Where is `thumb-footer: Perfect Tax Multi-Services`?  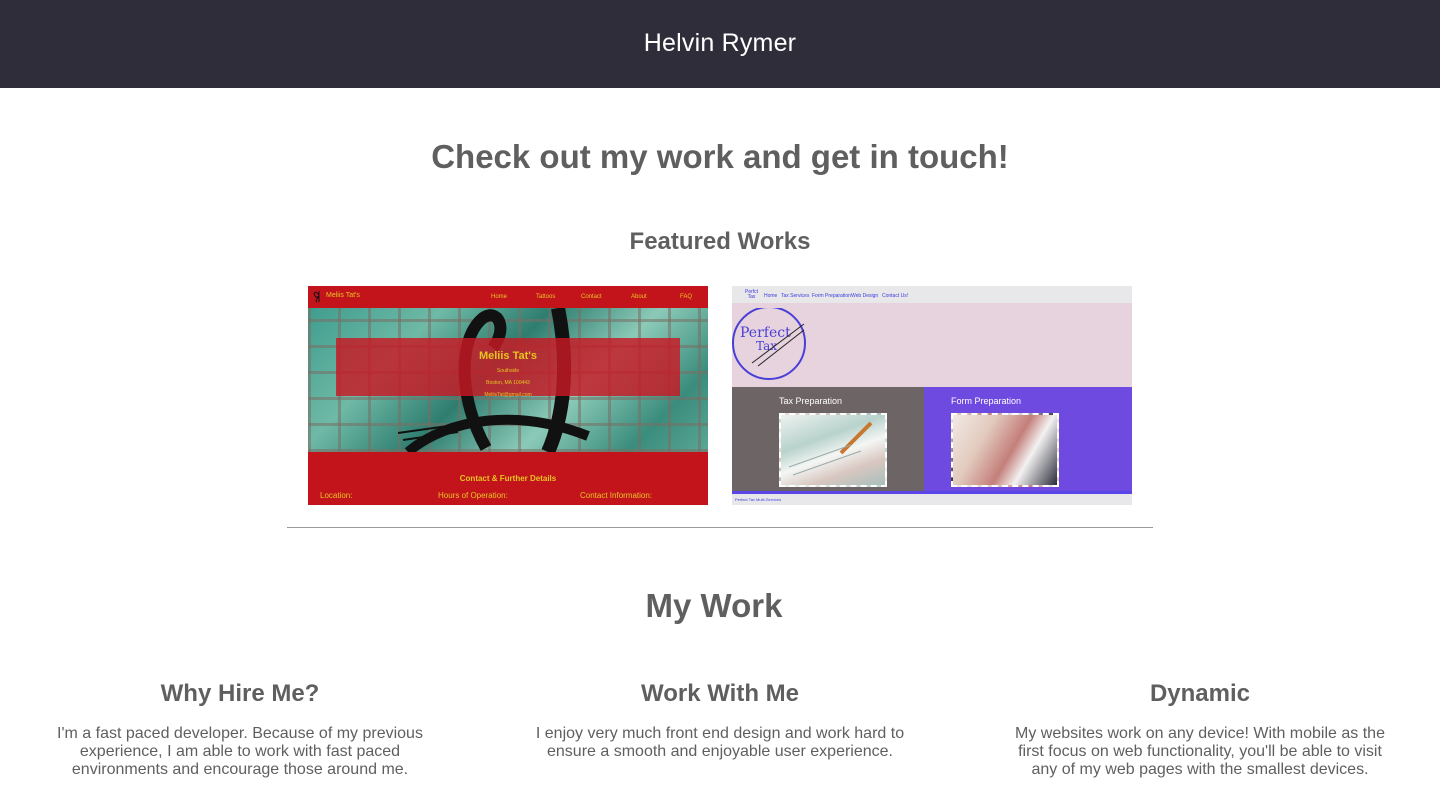
thumb-footer: Perfect Tax Multi-Services is located at coordinates (932, 499).